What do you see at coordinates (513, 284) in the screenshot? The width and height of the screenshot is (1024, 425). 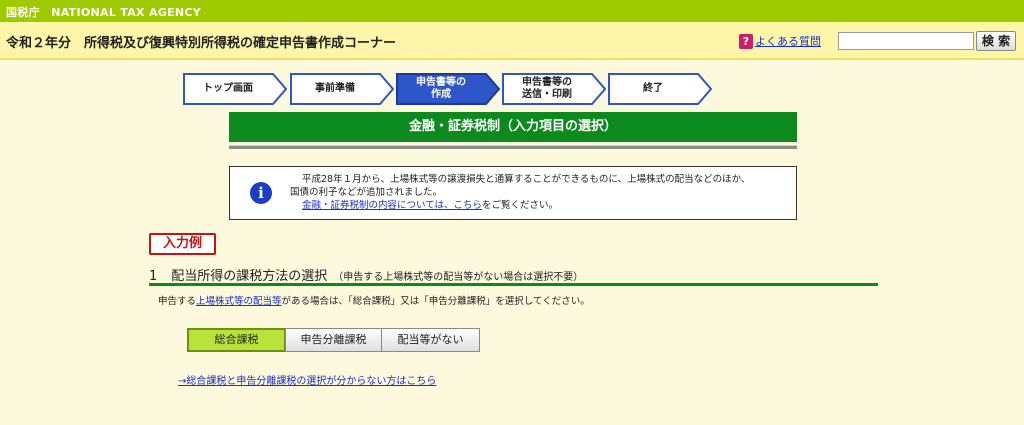 I see `question-divider` at bounding box center [513, 284].